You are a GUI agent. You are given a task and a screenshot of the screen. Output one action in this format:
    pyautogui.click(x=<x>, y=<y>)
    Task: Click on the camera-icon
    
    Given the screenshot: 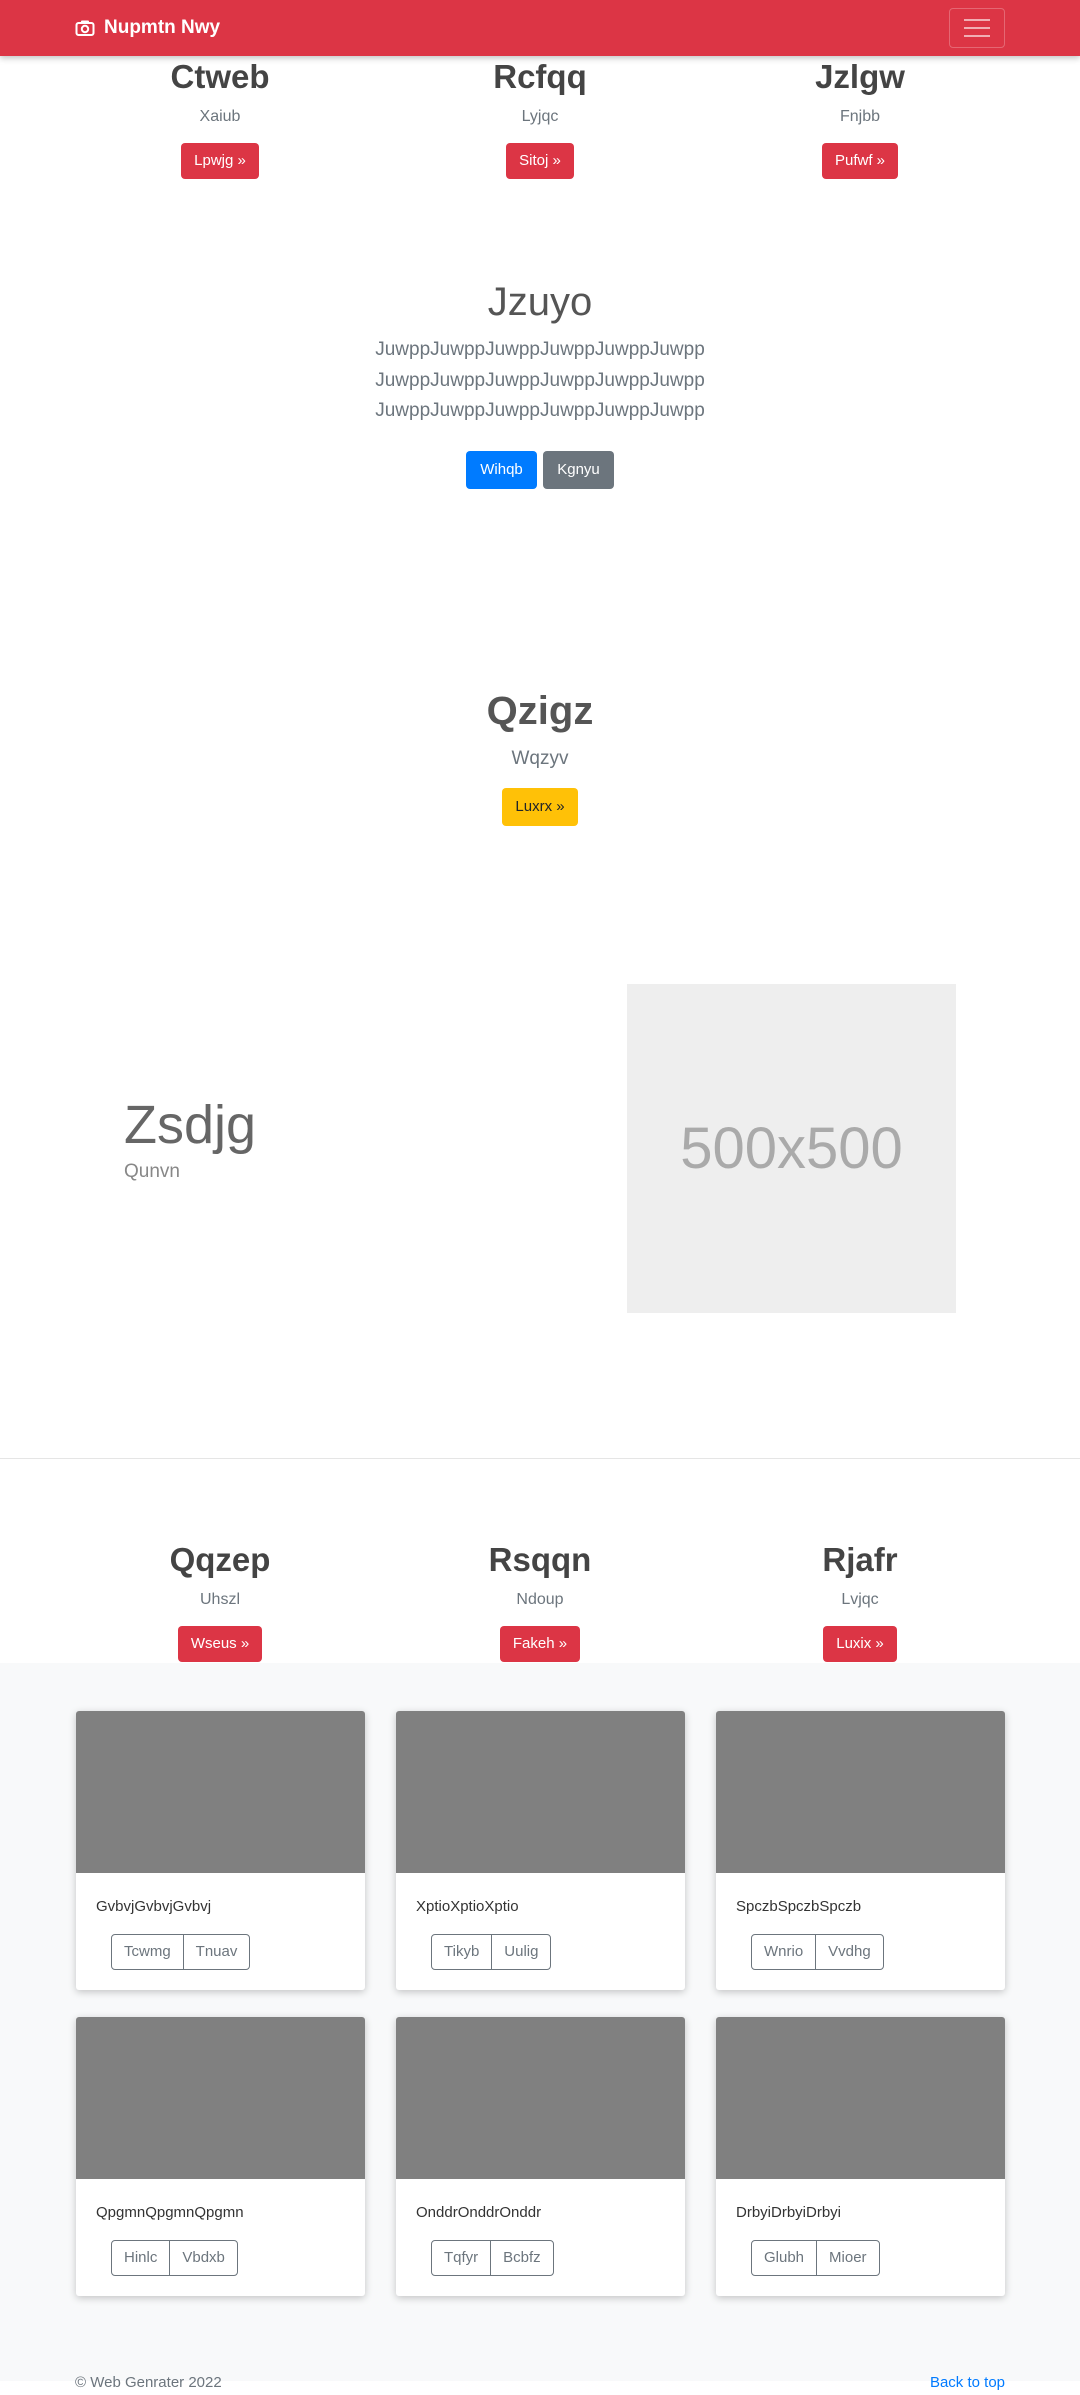 What is the action you would take?
    pyautogui.click(x=85, y=28)
    